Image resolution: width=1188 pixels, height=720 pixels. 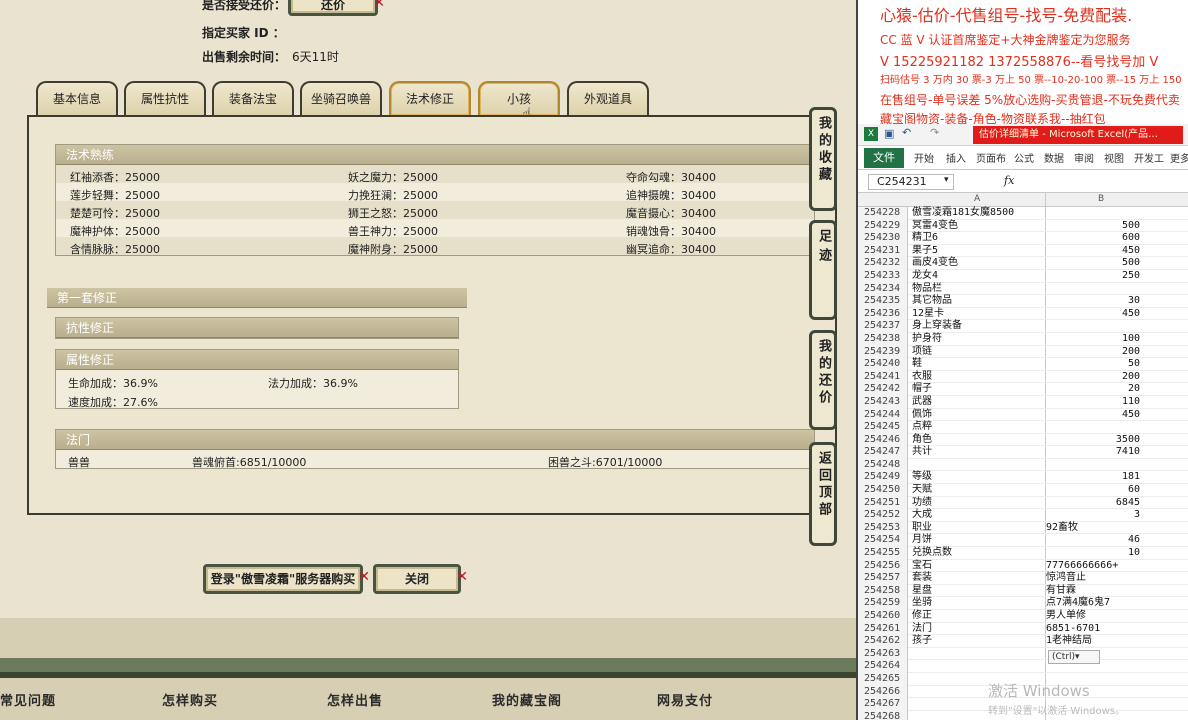 I want to click on table-row: 254234 物品栏, so click(x=1023, y=289).